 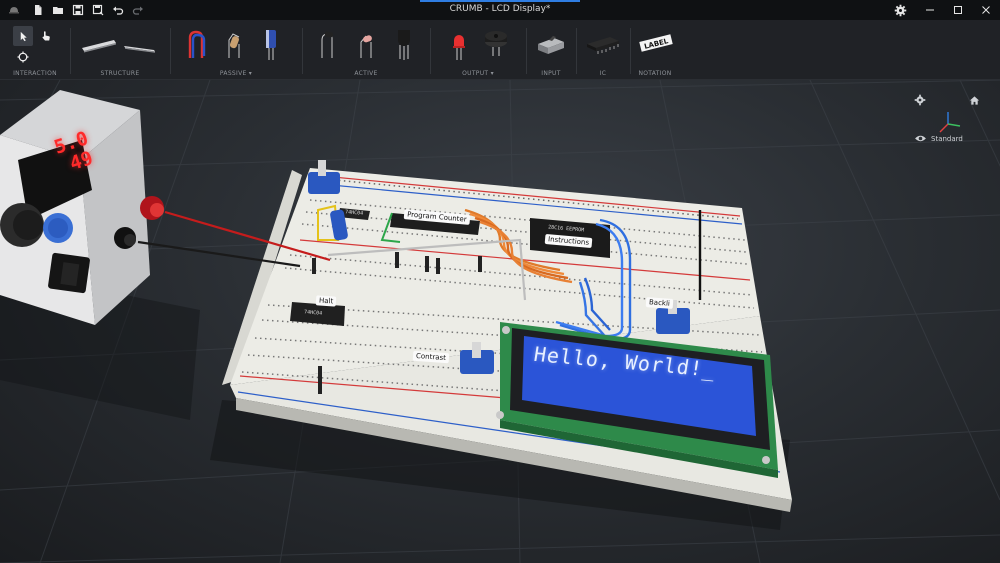 I want to click on new-file-icon, so click(x=38, y=10).